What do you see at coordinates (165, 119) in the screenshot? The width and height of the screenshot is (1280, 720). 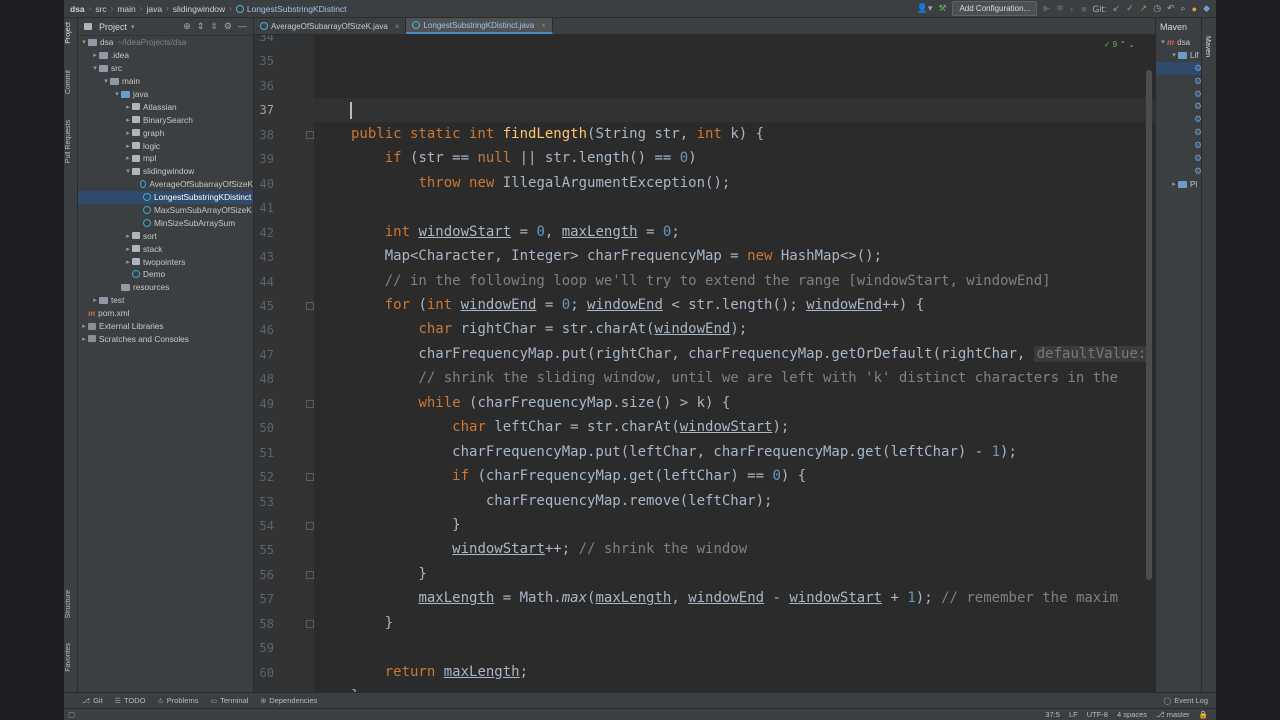 I see `tree-item: ▸ BinarySearch` at bounding box center [165, 119].